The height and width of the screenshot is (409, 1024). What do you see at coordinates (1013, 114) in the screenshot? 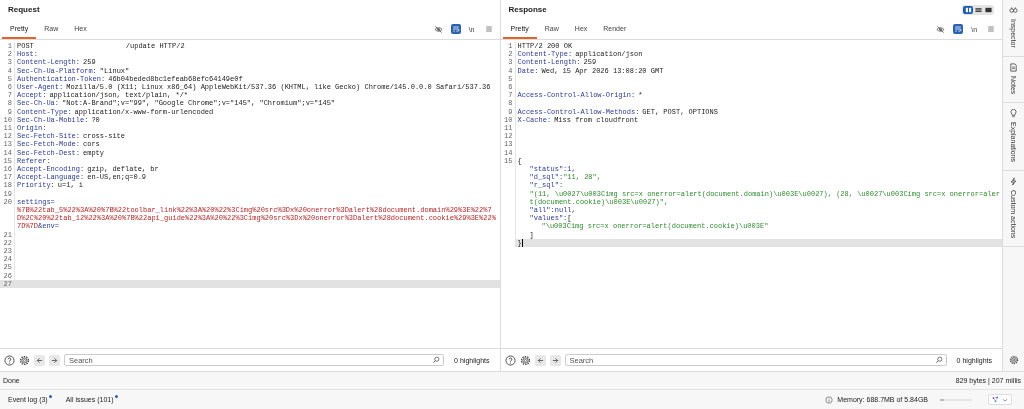
I see `lightbulb-icon` at bounding box center [1013, 114].